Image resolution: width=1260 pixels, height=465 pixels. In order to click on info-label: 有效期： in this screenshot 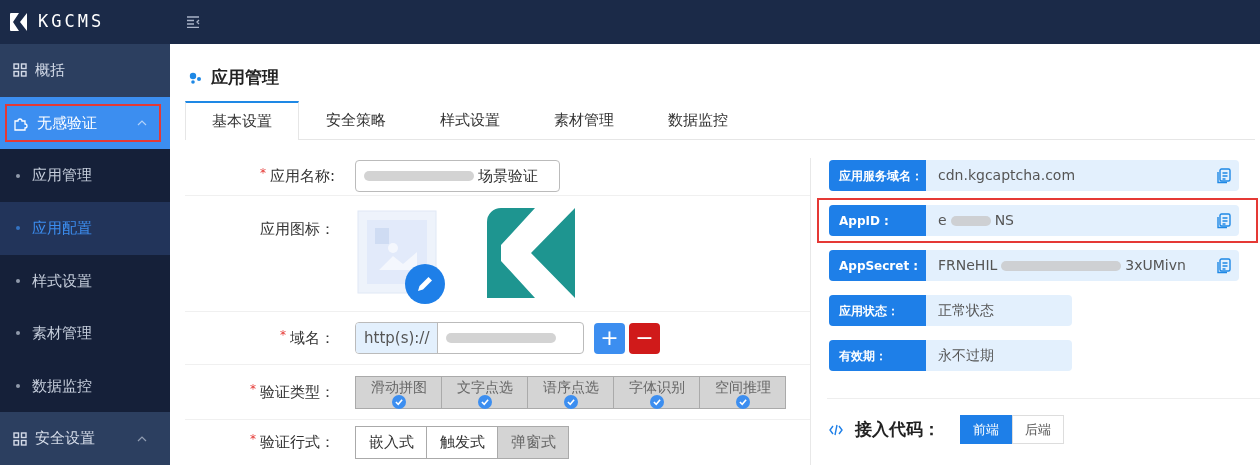, I will do `click(877, 355)`.